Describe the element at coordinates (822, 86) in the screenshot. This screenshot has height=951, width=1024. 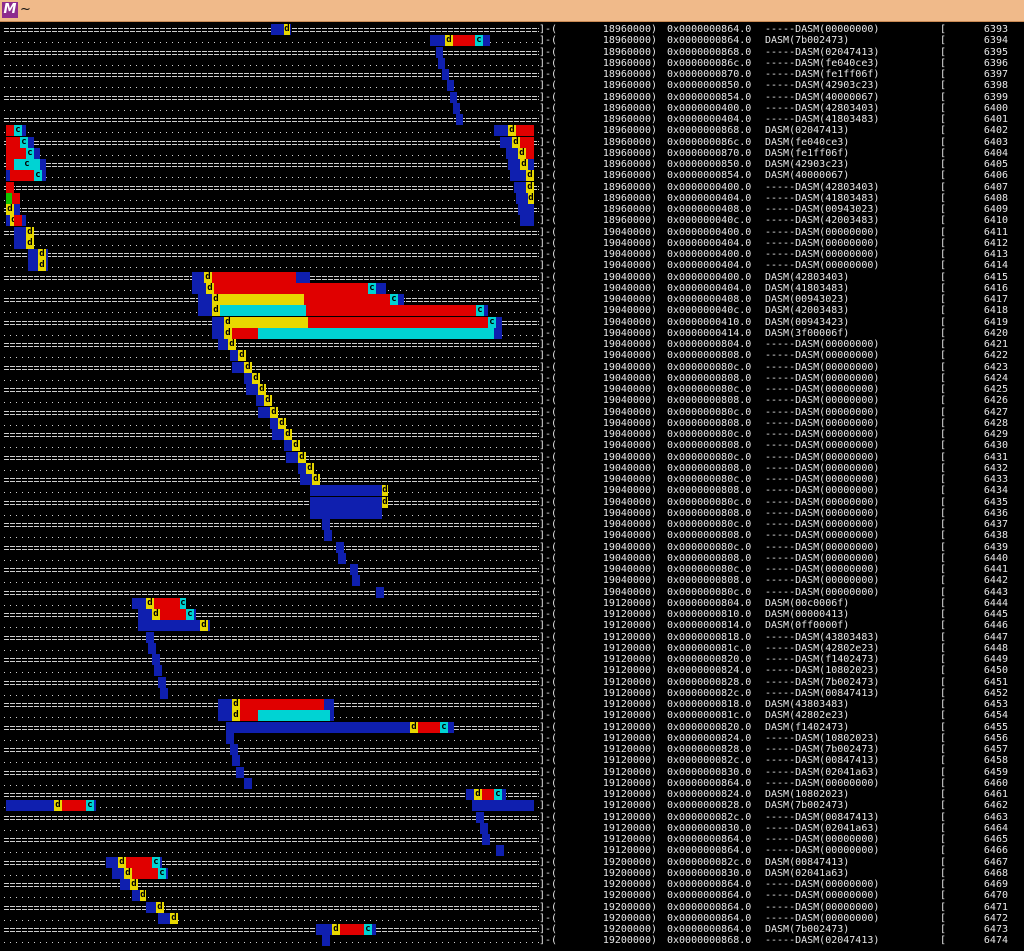
I see `disassembly: -----DASM(42903c23)` at that location.